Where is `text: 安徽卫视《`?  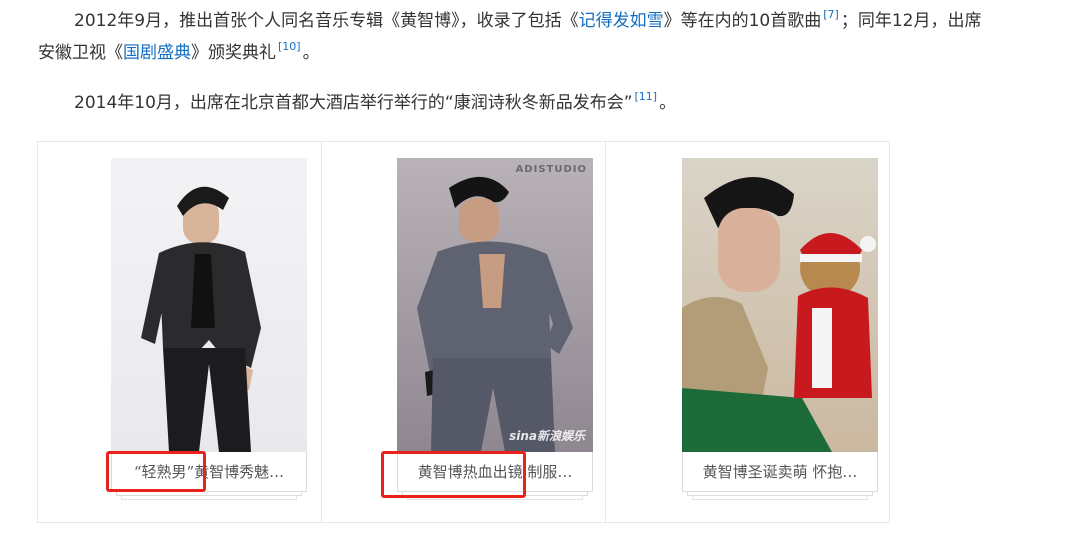
text: 安徽卫视《 is located at coordinates (80, 53).